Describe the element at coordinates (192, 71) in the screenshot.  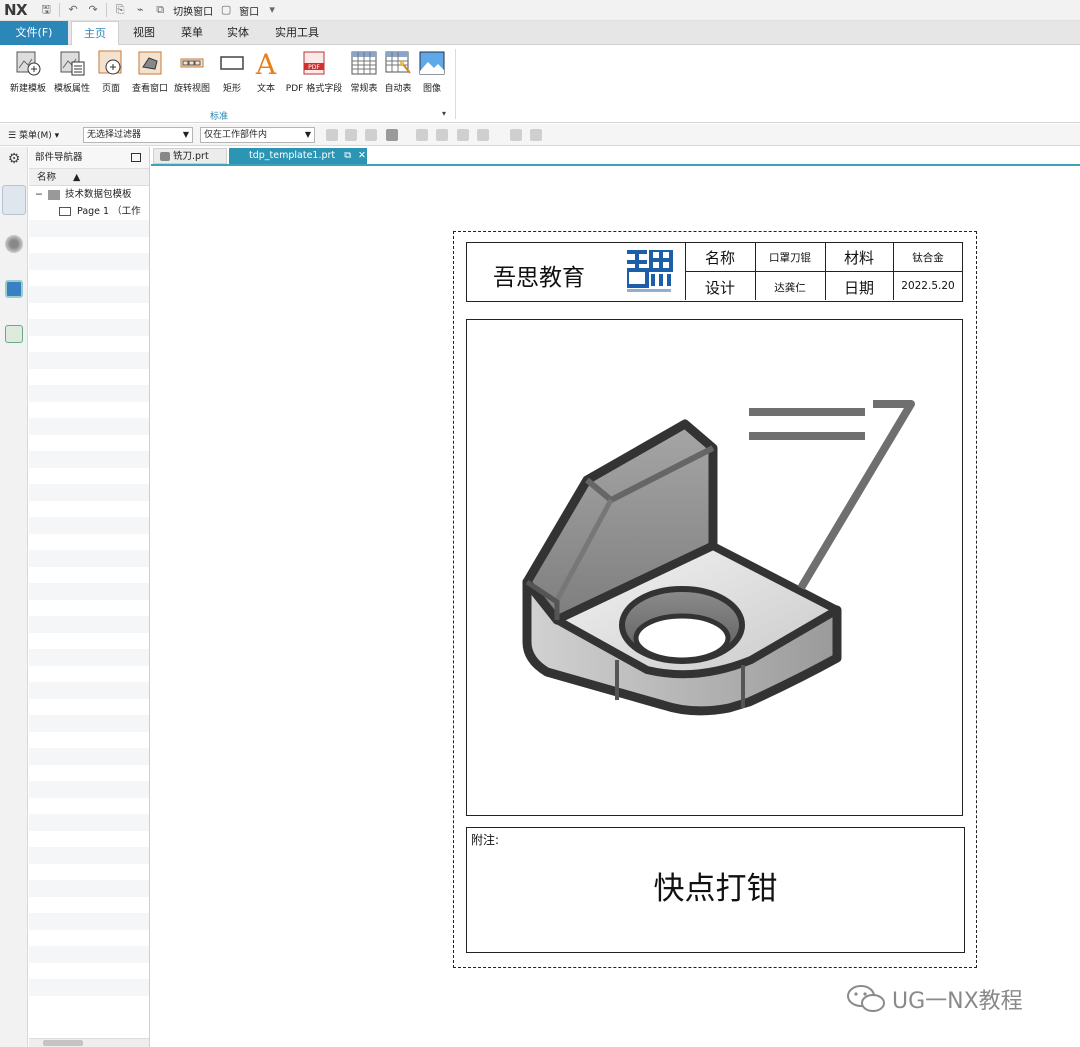
I see `rotate-view-button: 旋转视图` at that location.